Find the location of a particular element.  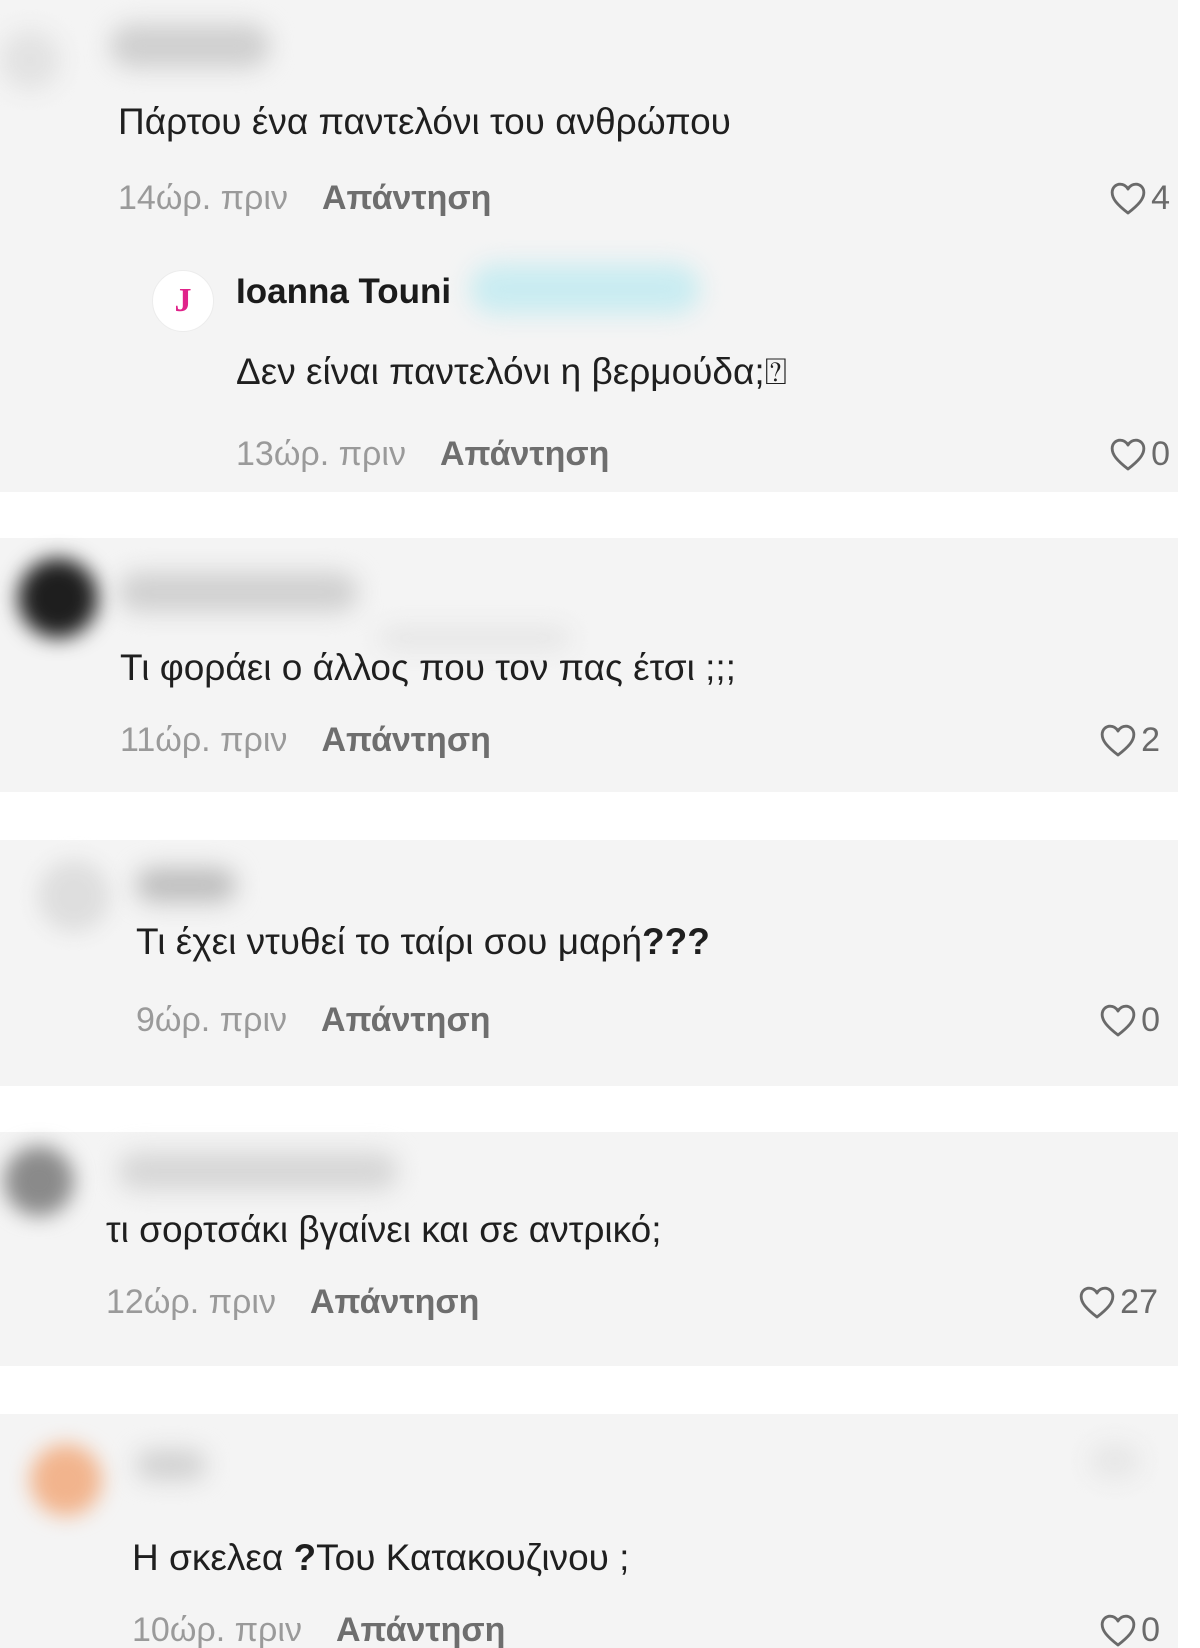

like-count: 2 is located at coordinates (1150, 740).